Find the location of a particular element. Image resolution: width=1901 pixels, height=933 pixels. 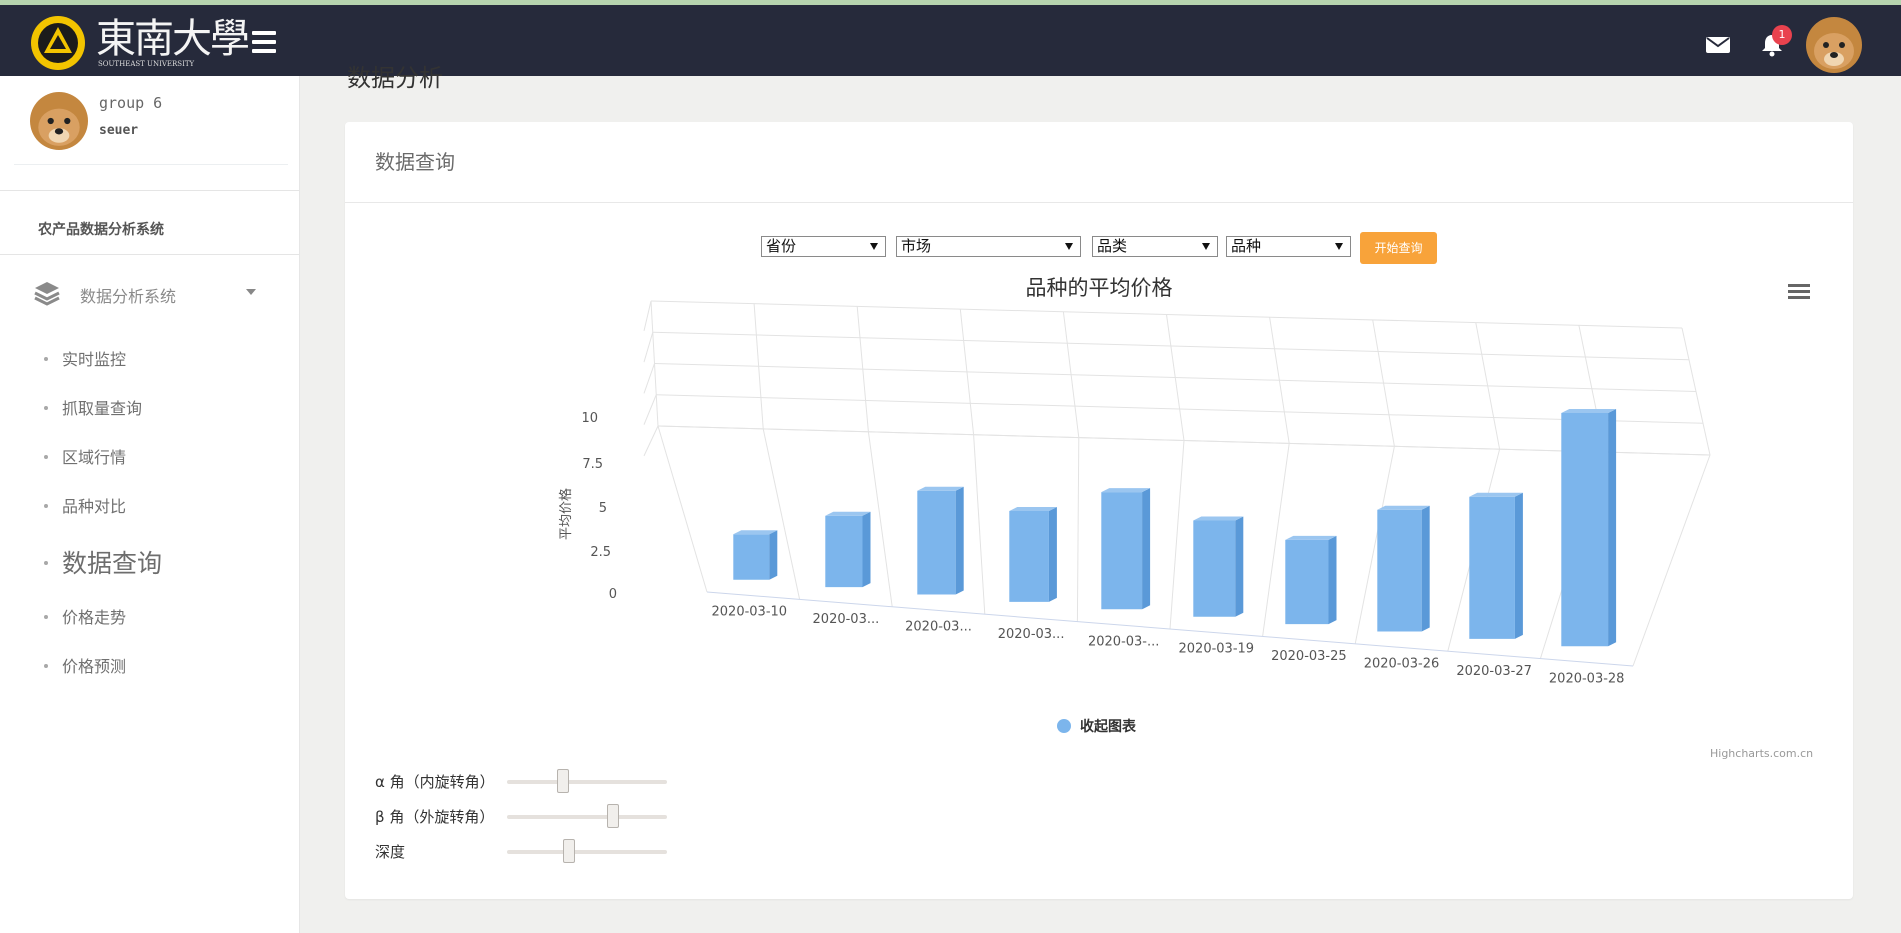

y-axis-label: 平均价格 is located at coordinates (566, 514).